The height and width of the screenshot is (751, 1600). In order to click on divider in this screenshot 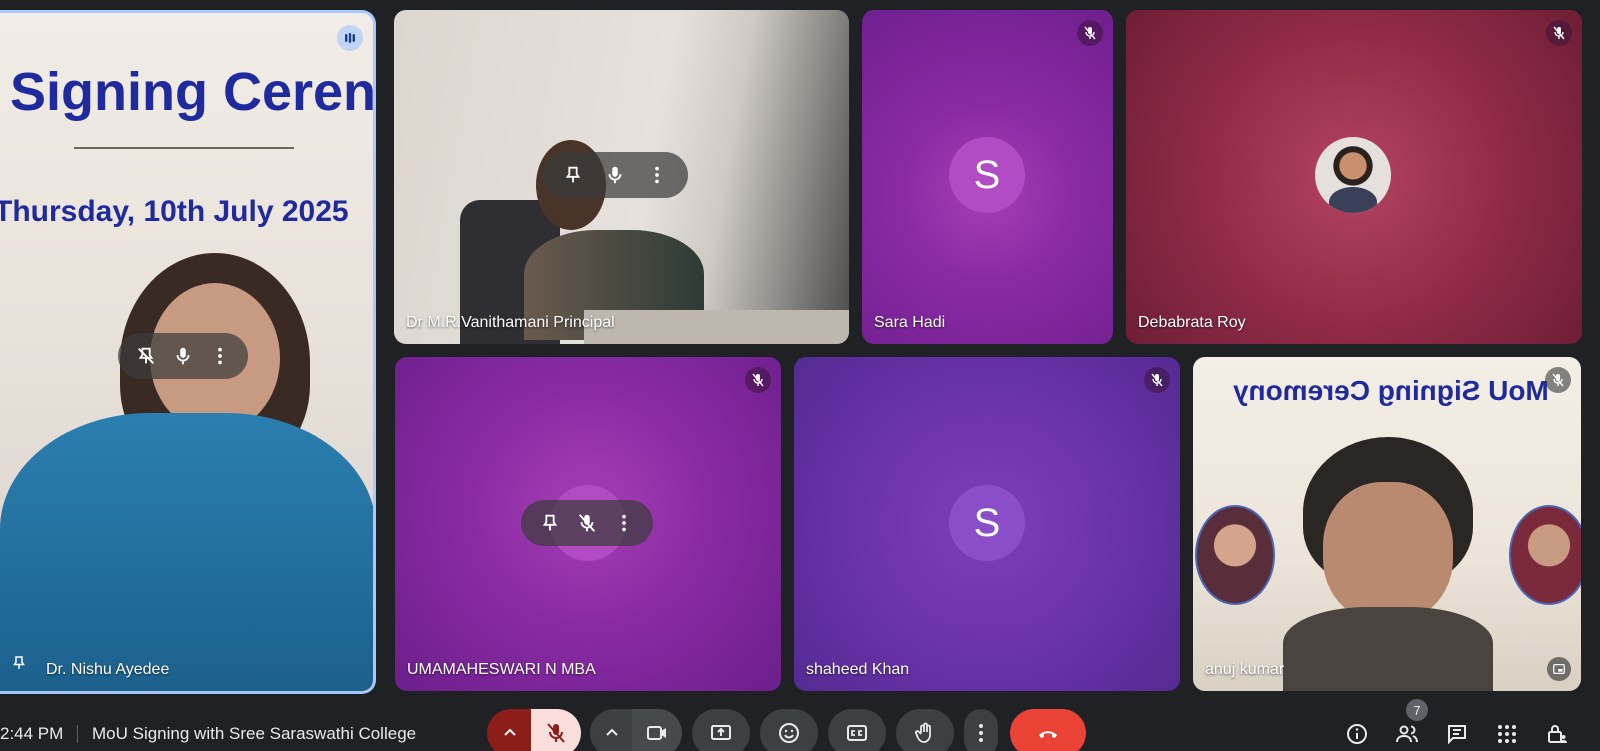, I will do `click(77, 734)`.